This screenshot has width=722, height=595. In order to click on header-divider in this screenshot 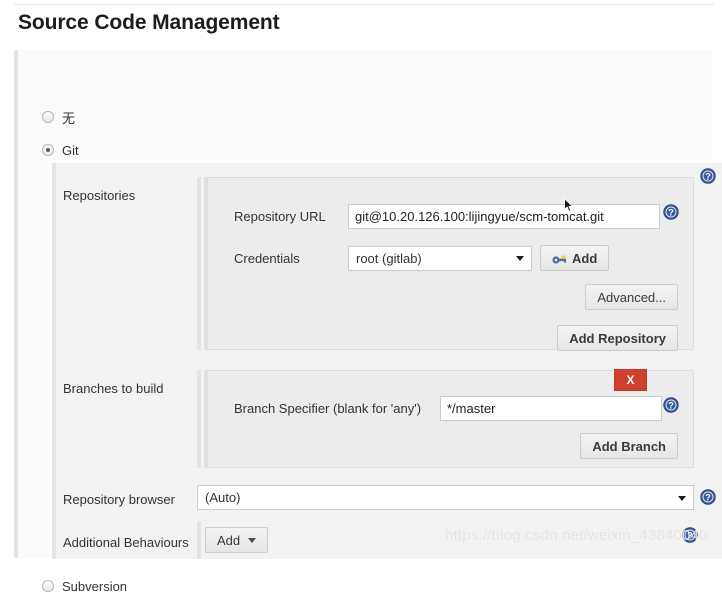, I will do `click(364, 4)`.